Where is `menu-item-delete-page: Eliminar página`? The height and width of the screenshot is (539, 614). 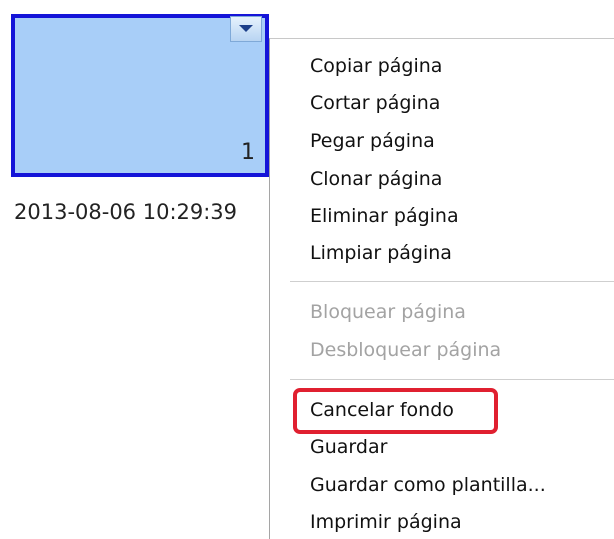
menu-item-delete-page: Eliminar página is located at coordinates (384, 216).